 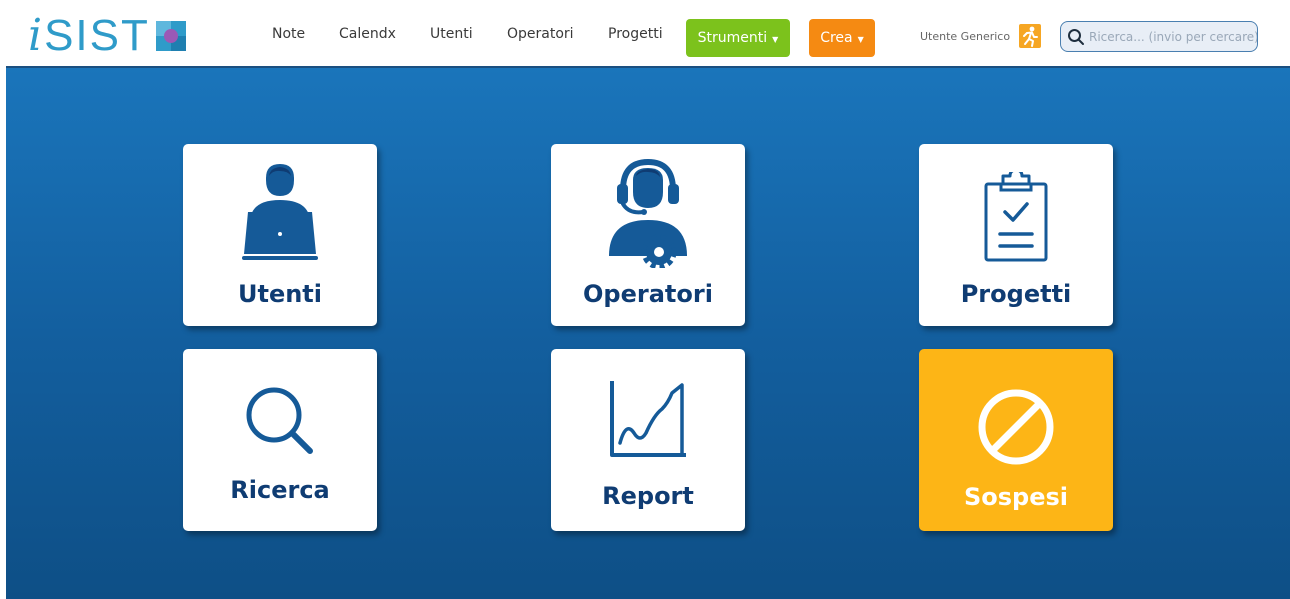 I want to click on tile-report-label: Report, so click(x=648, y=496).